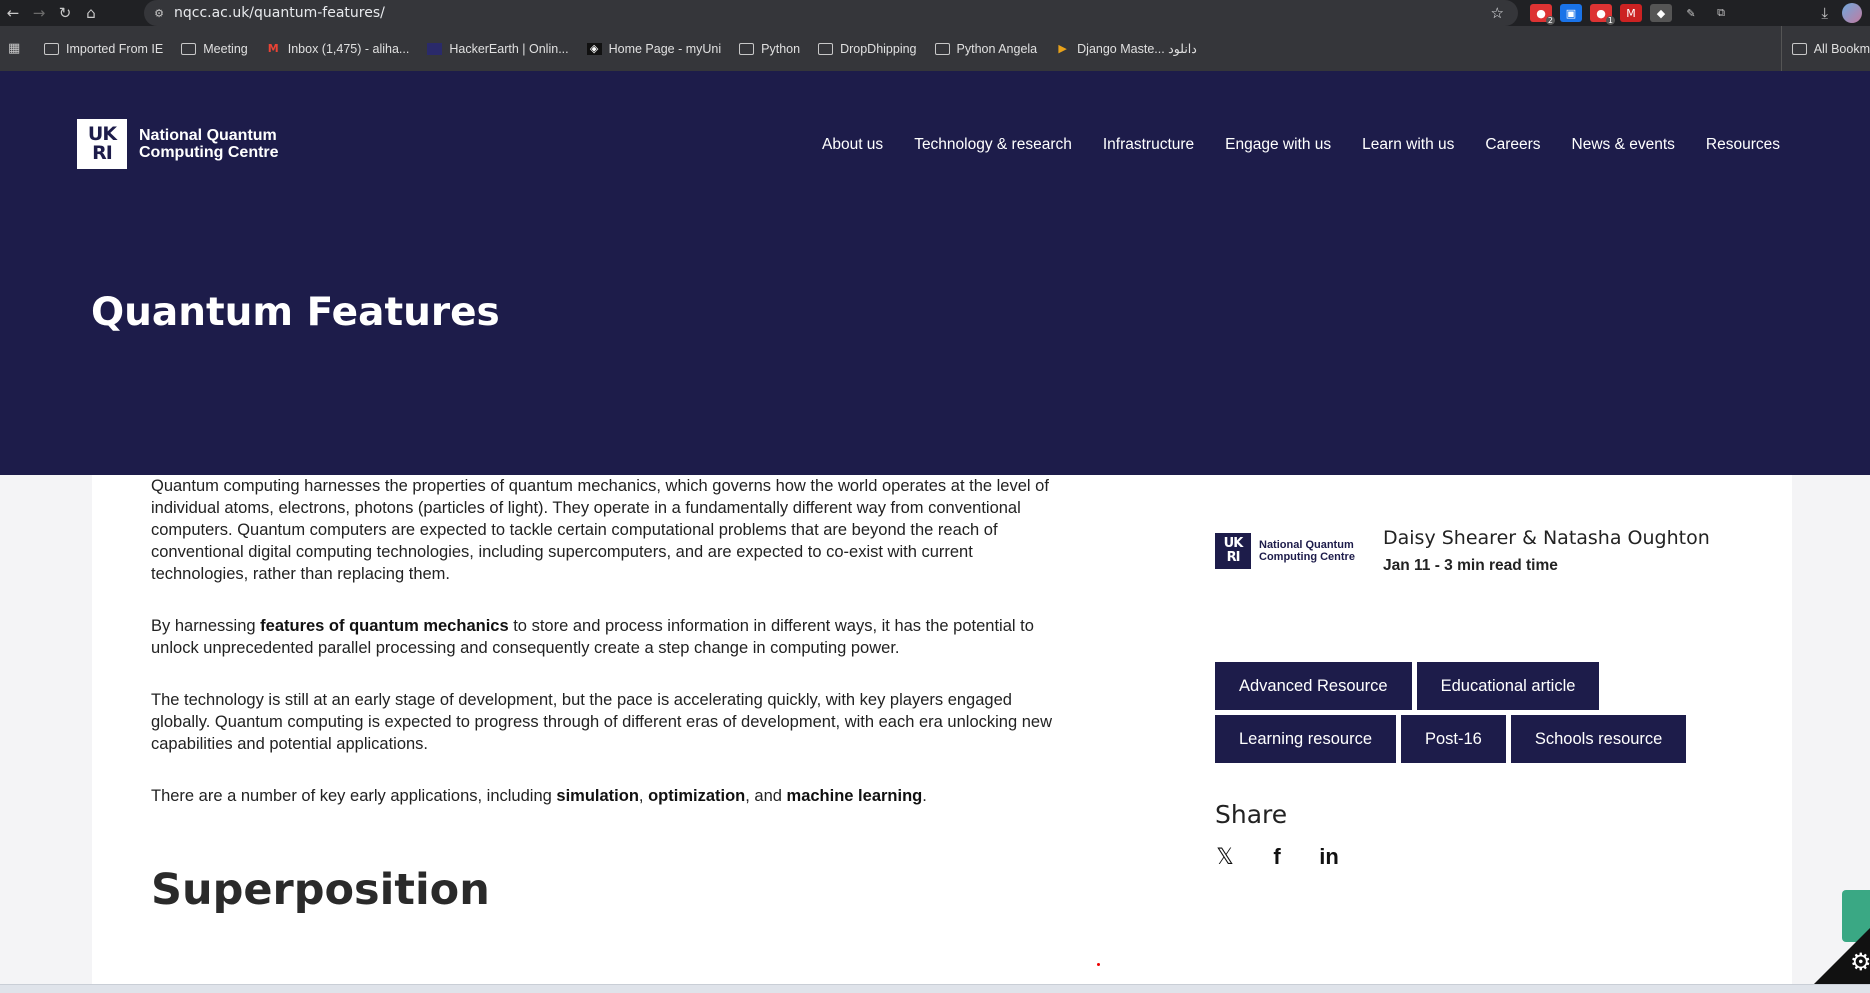 The width and height of the screenshot is (1870, 993). What do you see at coordinates (384, 626) in the screenshot?
I see `bold-text: features of quantum mechanics` at bounding box center [384, 626].